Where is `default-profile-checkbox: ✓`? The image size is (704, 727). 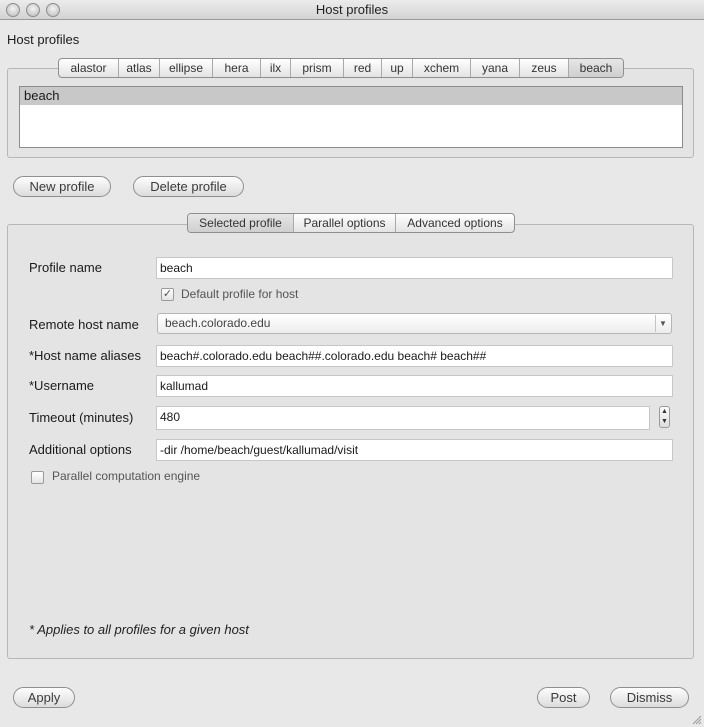 default-profile-checkbox: ✓ is located at coordinates (167, 294).